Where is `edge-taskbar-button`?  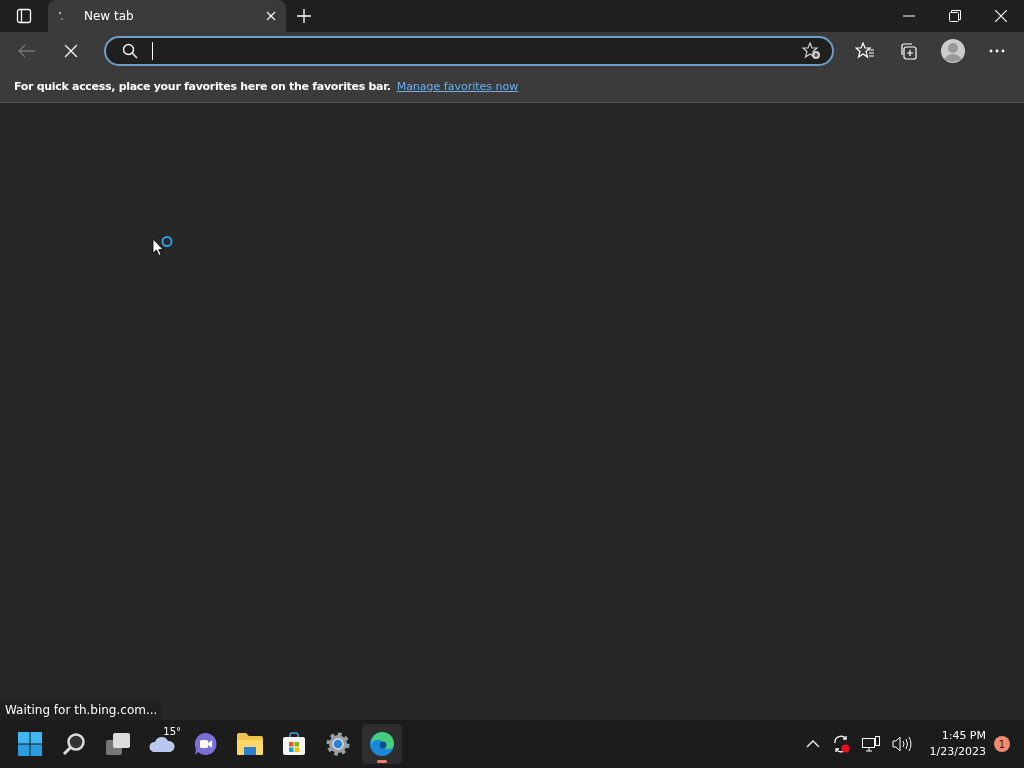 edge-taskbar-button is located at coordinates (382, 744).